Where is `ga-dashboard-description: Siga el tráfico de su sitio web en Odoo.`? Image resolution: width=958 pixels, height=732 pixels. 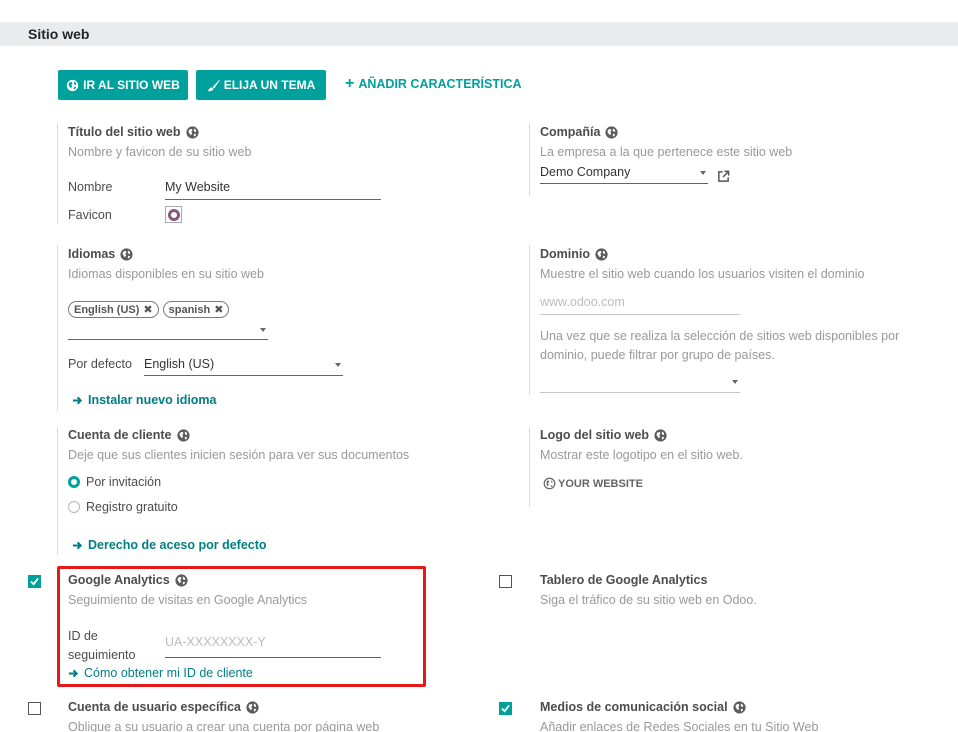
ga-dashboard-description: Siga el tráfico de su sitio web en Odoo. is located at coordinates (648, 600).